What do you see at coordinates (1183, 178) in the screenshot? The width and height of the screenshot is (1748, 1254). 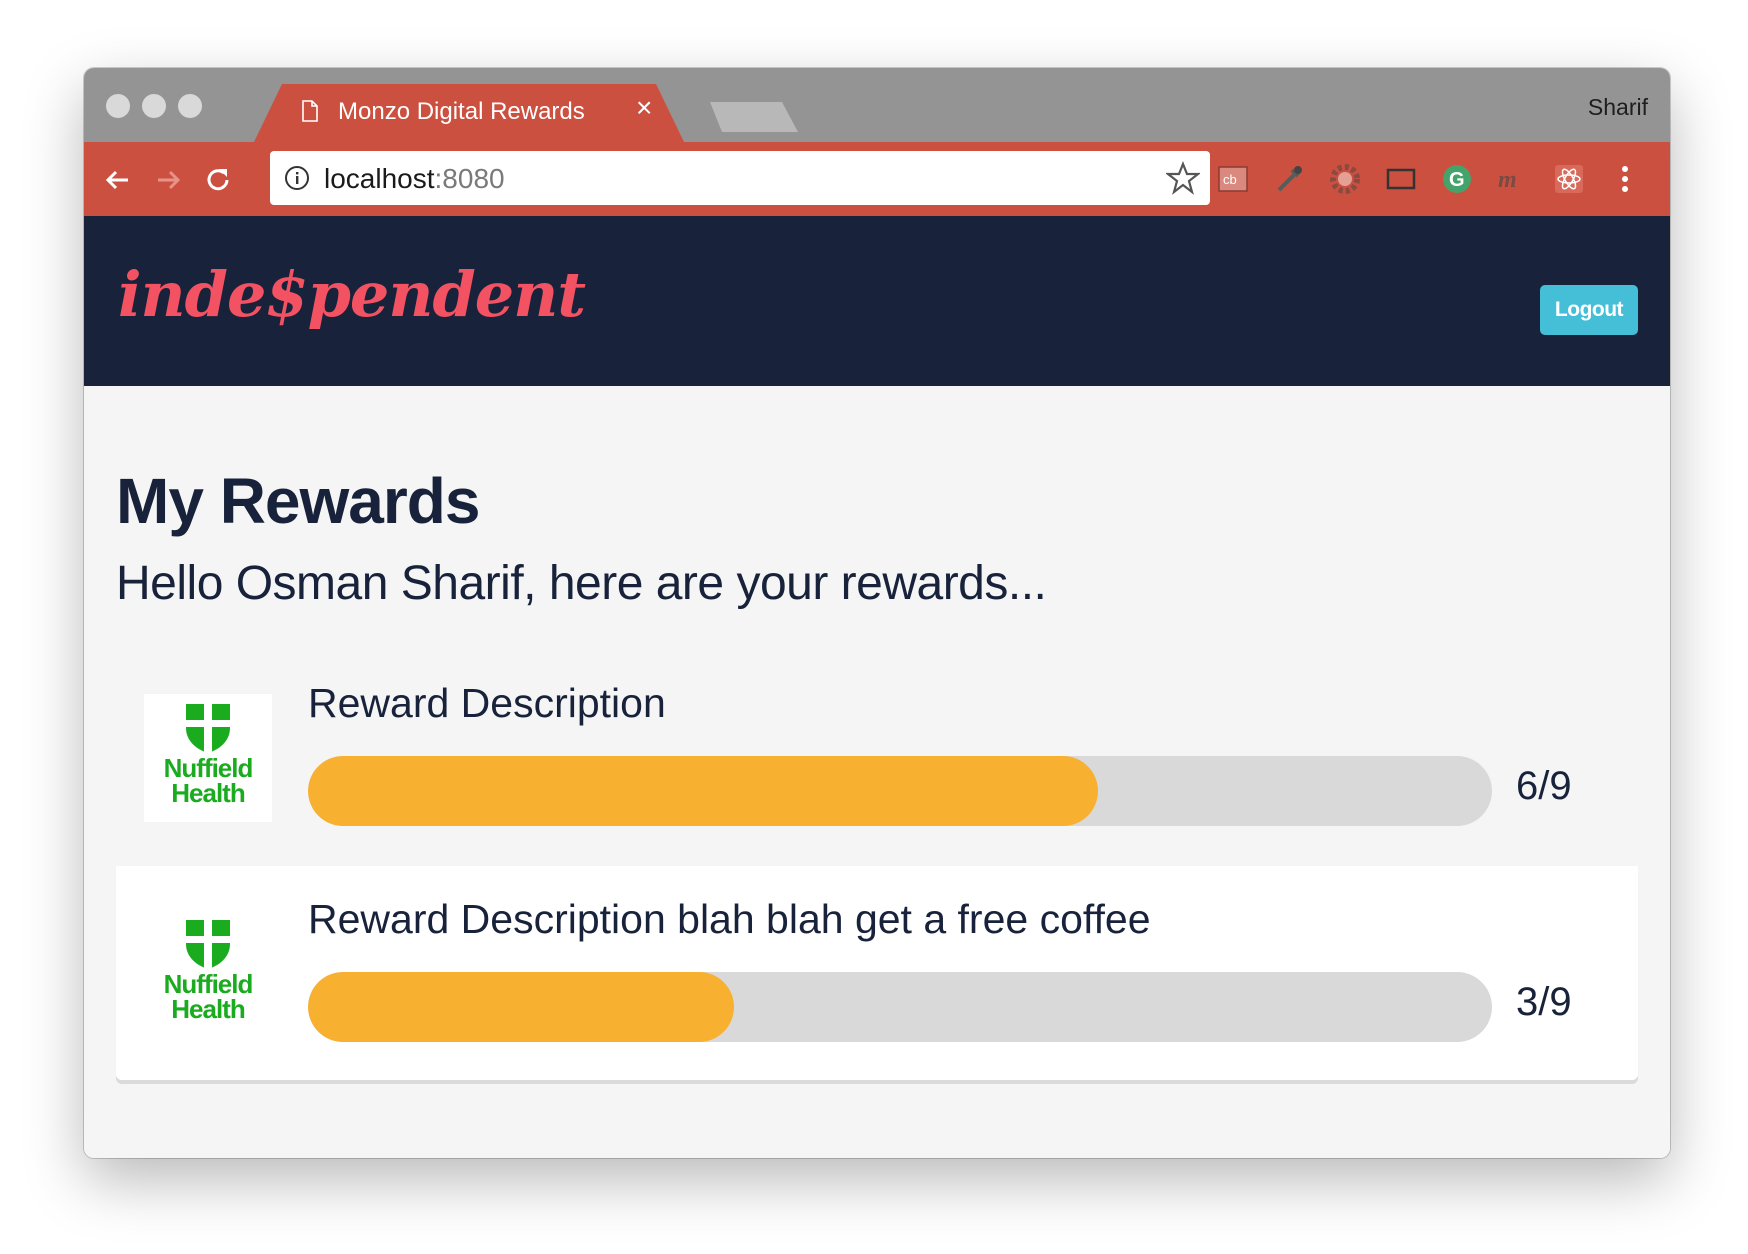 I see `bookmark-star-icon` at bounding box center [1183, 178].